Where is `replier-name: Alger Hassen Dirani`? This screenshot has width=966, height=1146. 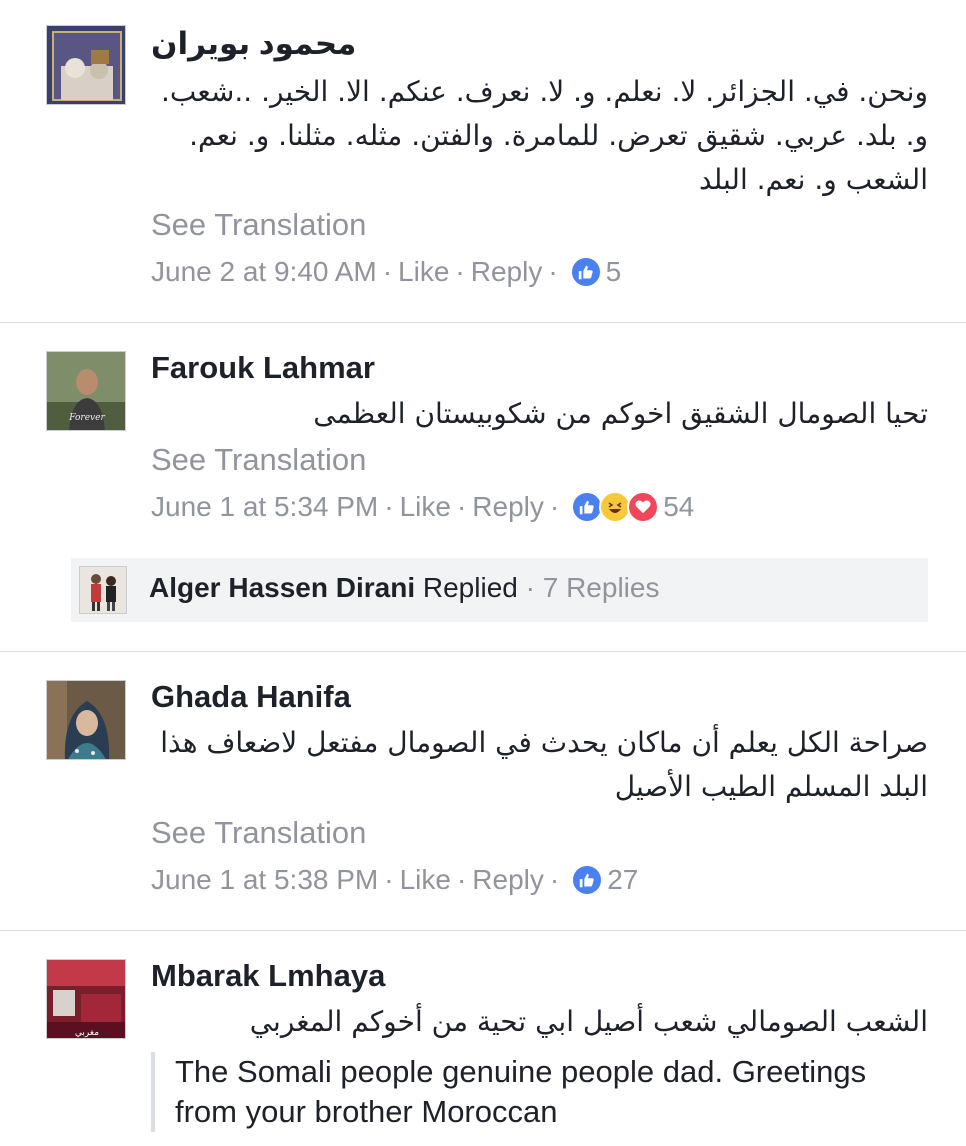
replier-name: Alger Hassen Dirani is located at coordinates (282, 587).